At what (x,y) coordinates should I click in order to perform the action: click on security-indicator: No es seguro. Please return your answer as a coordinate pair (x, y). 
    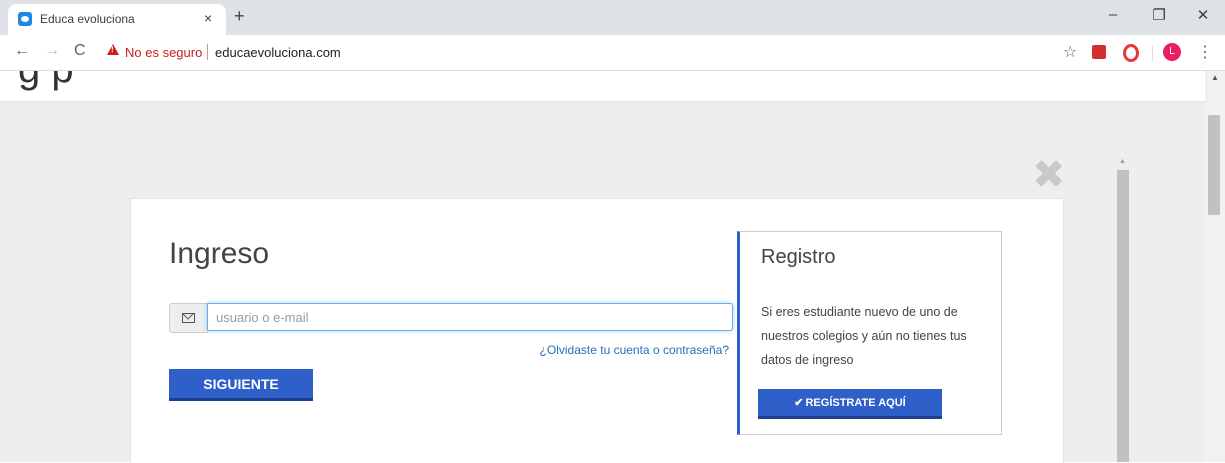
    Looking at the image, I should click on (163, 52).